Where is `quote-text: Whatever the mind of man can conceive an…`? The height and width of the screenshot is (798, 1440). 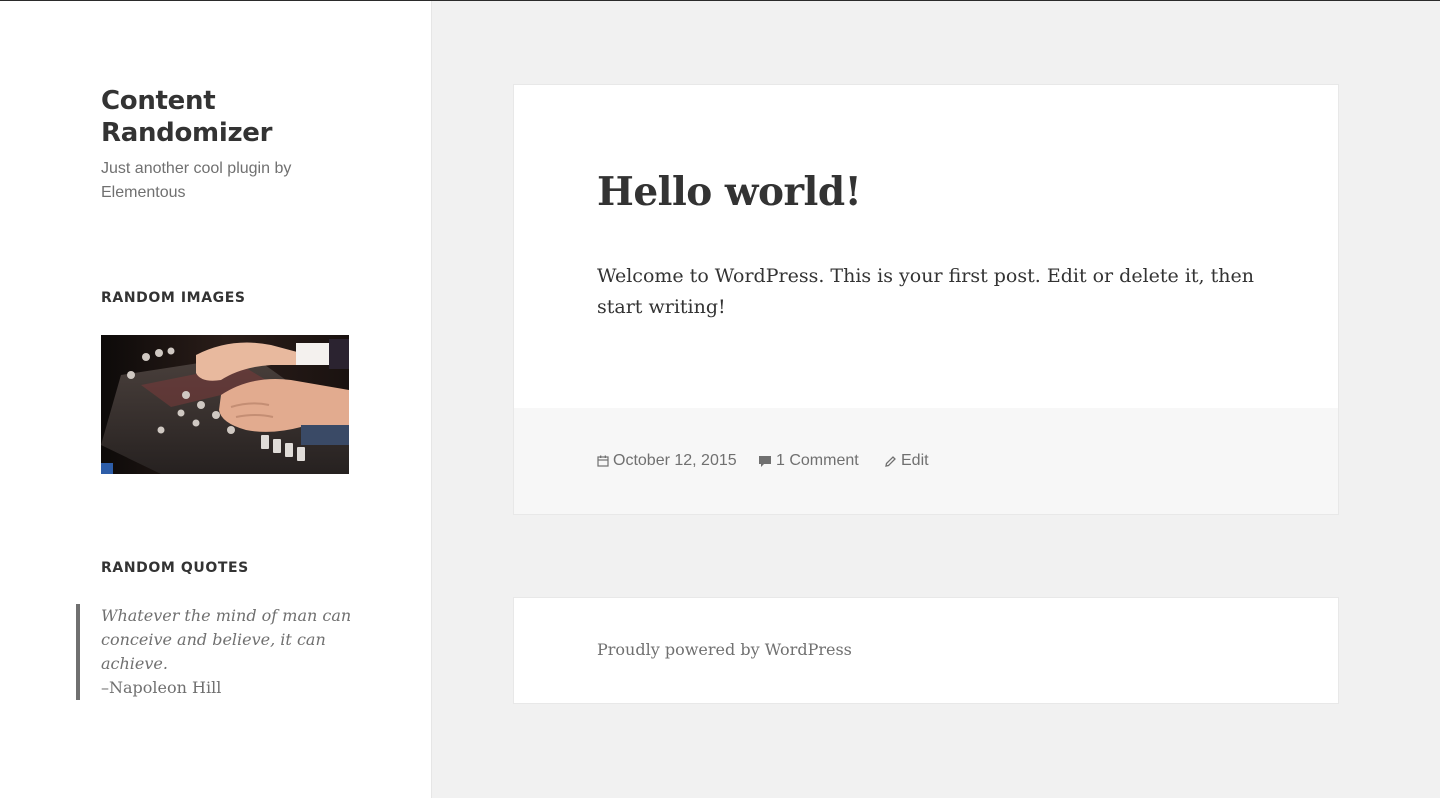 quote-text: Whatever the mind of man can conceive an… is located at coordinates (226, 639).